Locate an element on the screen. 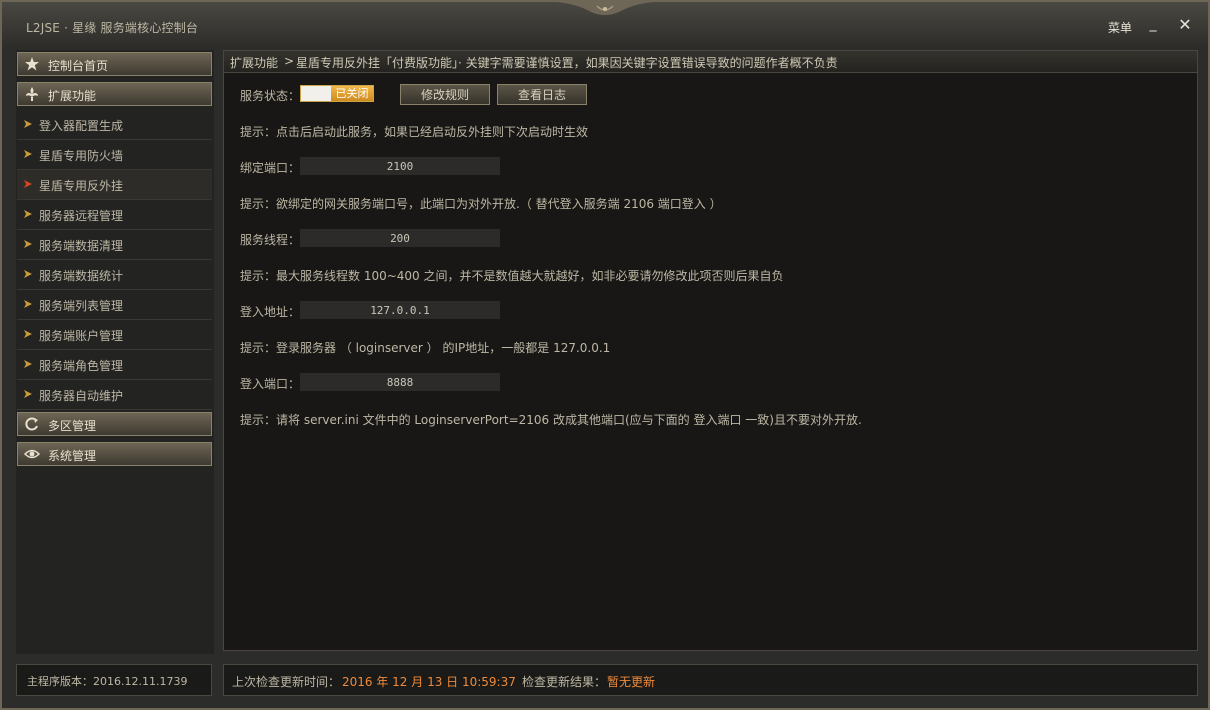 The image size is (1210, 710). refresh-icon is located at coordinates (31, 424).